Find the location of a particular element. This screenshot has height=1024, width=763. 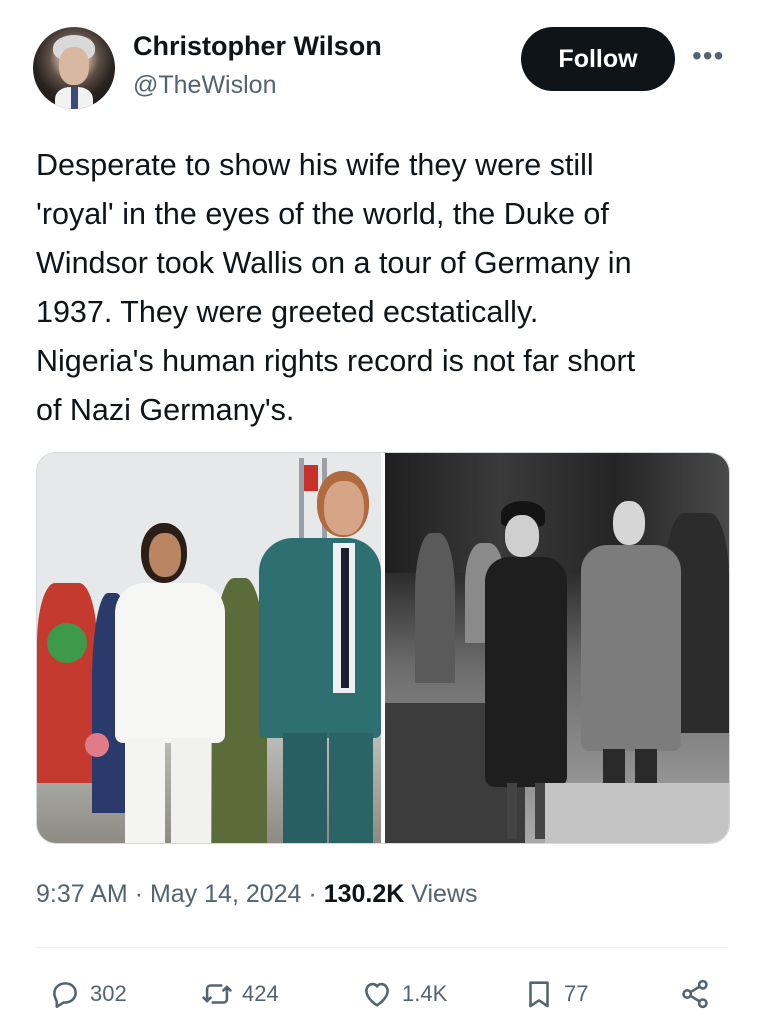

bookmark-button: 77 is located at coordinates (555, 994).